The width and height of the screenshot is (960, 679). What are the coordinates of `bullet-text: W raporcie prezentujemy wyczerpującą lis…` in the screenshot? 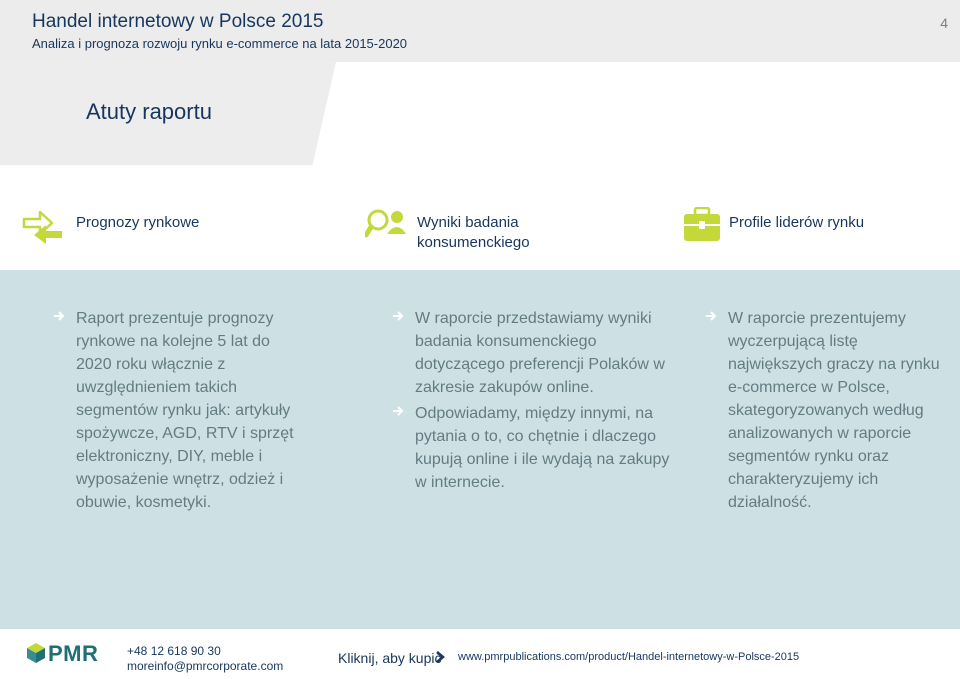 It's located at (834, 410).